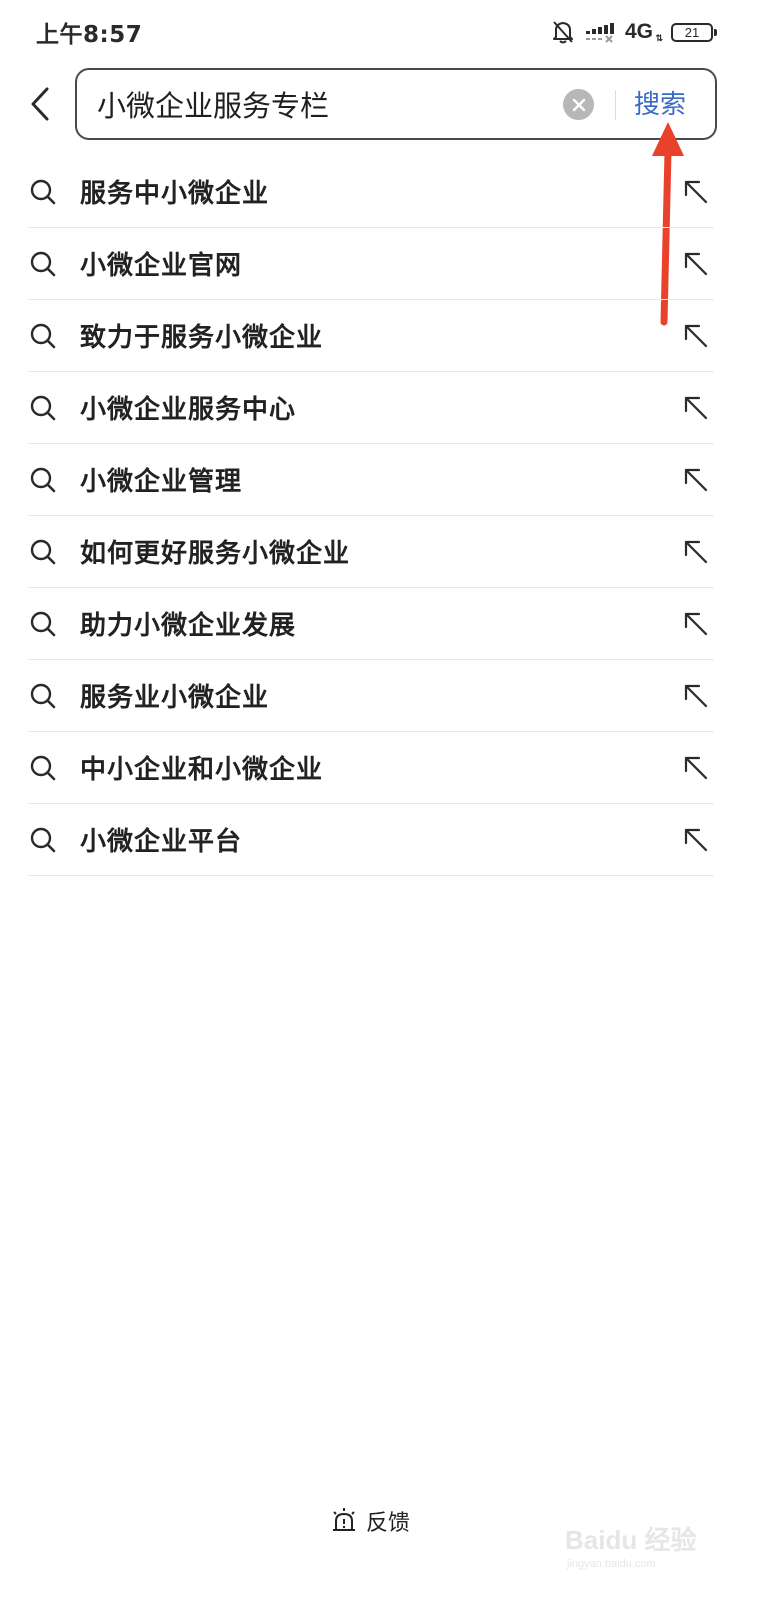 The width and height of the screenshot is (757, 1600). What do you see at coordinates (161, 482) in the screenshot?
I see `suggestion-text: 小微企业管理` at bounding box center [161, 482].